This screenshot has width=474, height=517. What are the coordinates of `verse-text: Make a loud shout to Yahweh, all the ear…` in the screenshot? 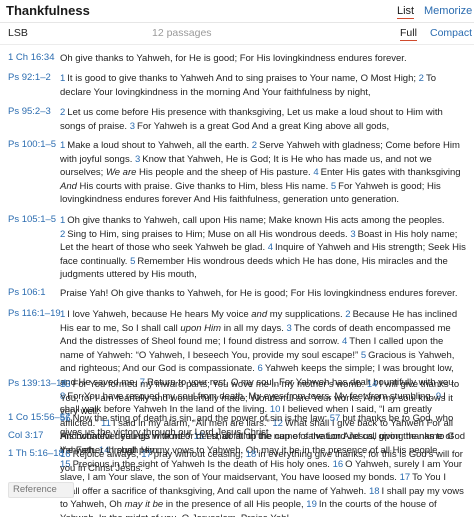 It's located at (159, 145).